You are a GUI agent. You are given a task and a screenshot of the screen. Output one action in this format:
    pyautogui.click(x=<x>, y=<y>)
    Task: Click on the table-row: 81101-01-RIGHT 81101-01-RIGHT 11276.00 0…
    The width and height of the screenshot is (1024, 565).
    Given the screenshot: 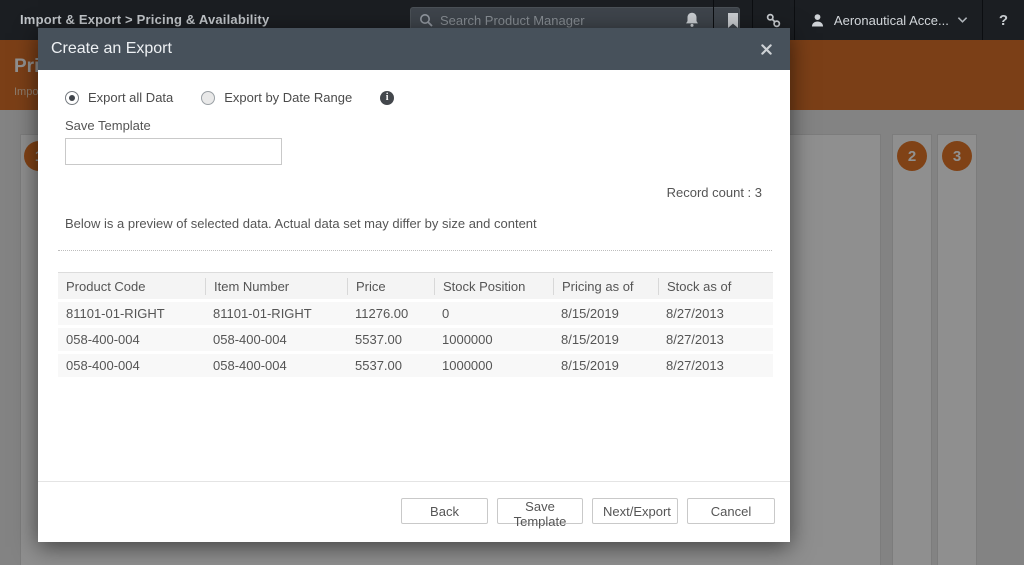 What is the action you would take?
    pyautogui.click(x=415, y=313)
    